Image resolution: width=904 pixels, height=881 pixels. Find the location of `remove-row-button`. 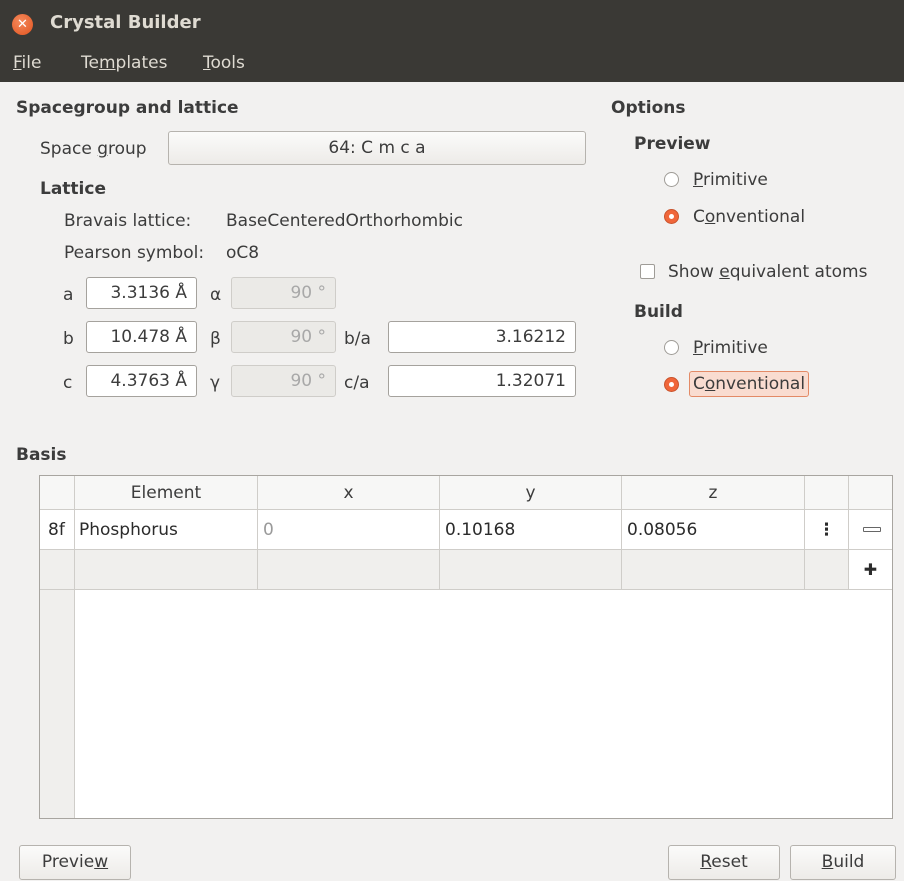

remove-row-button is located at coordinates (870, 530).